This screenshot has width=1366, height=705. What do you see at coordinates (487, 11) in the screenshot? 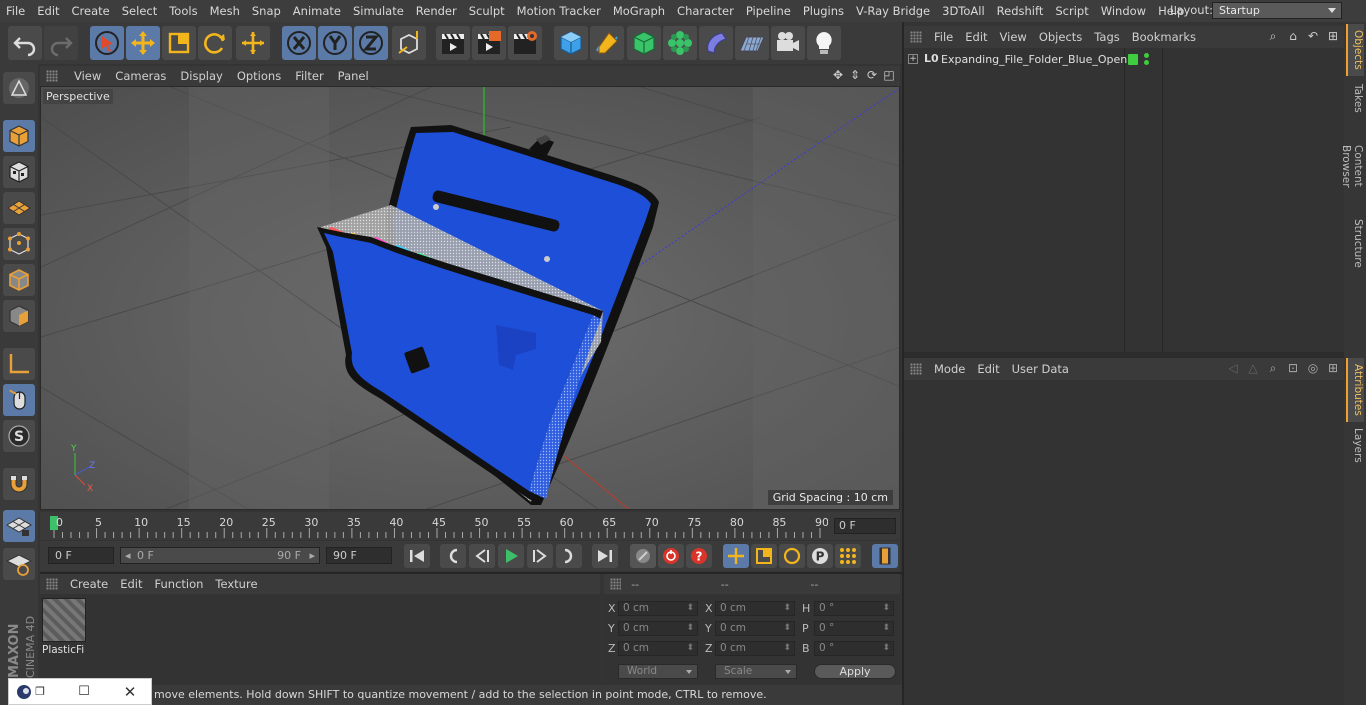
I see `menu-sculpt: Sculpt` at bounding box center [487, 11].